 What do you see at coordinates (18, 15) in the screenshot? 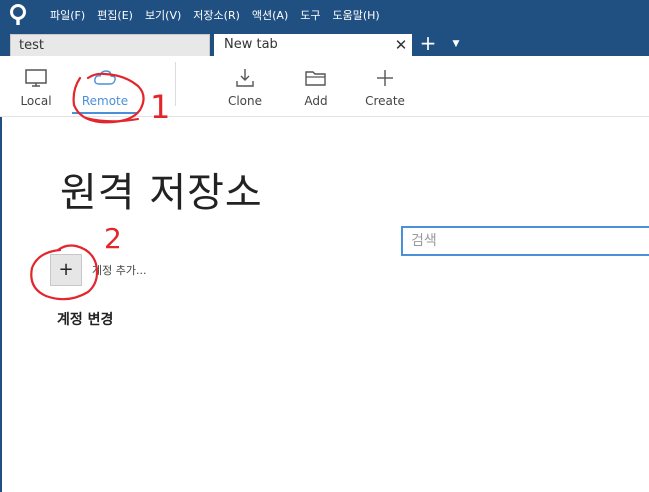
I see `sourcetree-logo-icon` at bounding box center [18, 15].